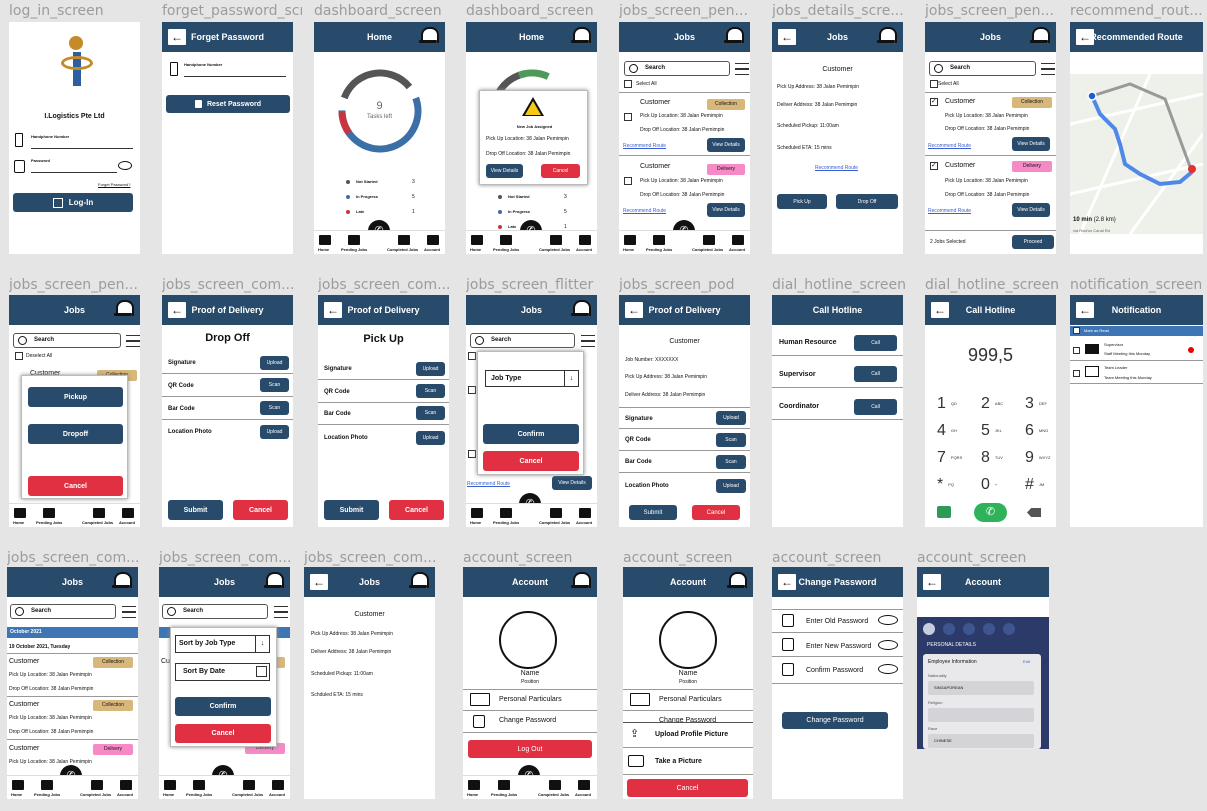 The width and height of the screenshot is (1207, 811). Describe the element at coordinates (530, 699) in the screenshot. I see `personal-particulars-link: Personal Particulars` at that location.